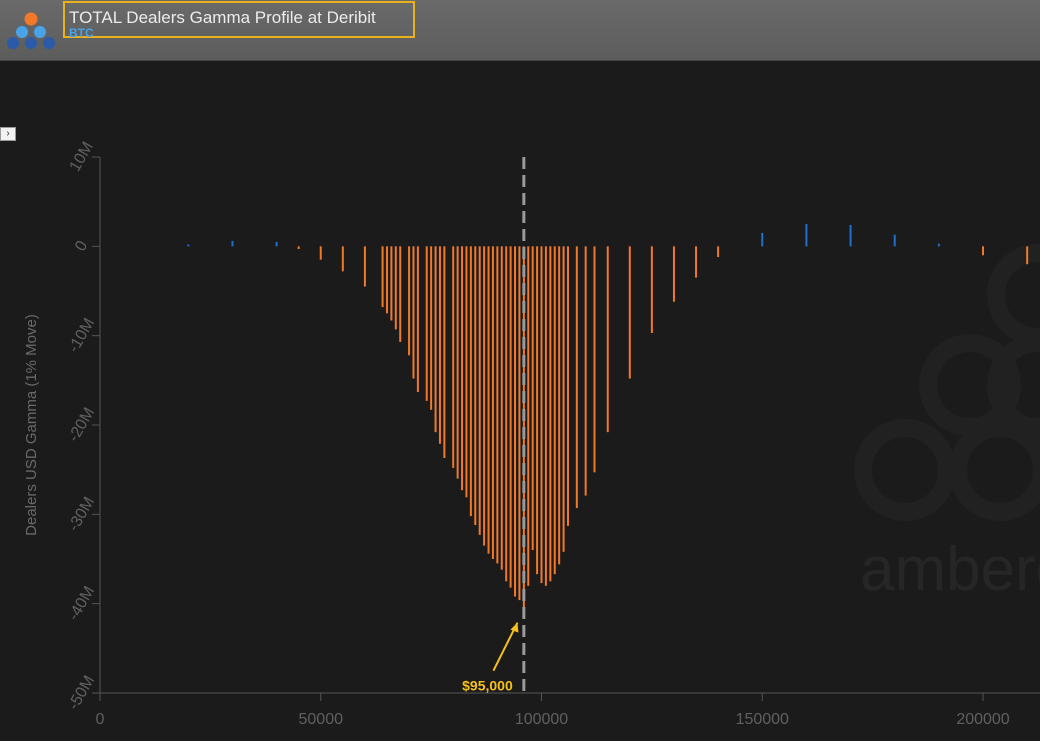 The height and width of the screenshot is (741, 1040). I want to click on annotation-arrowhead, so click(514, 627).